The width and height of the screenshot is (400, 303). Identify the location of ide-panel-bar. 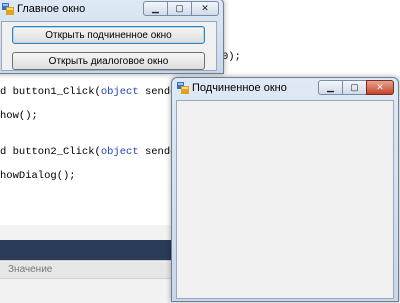
(86, 250).